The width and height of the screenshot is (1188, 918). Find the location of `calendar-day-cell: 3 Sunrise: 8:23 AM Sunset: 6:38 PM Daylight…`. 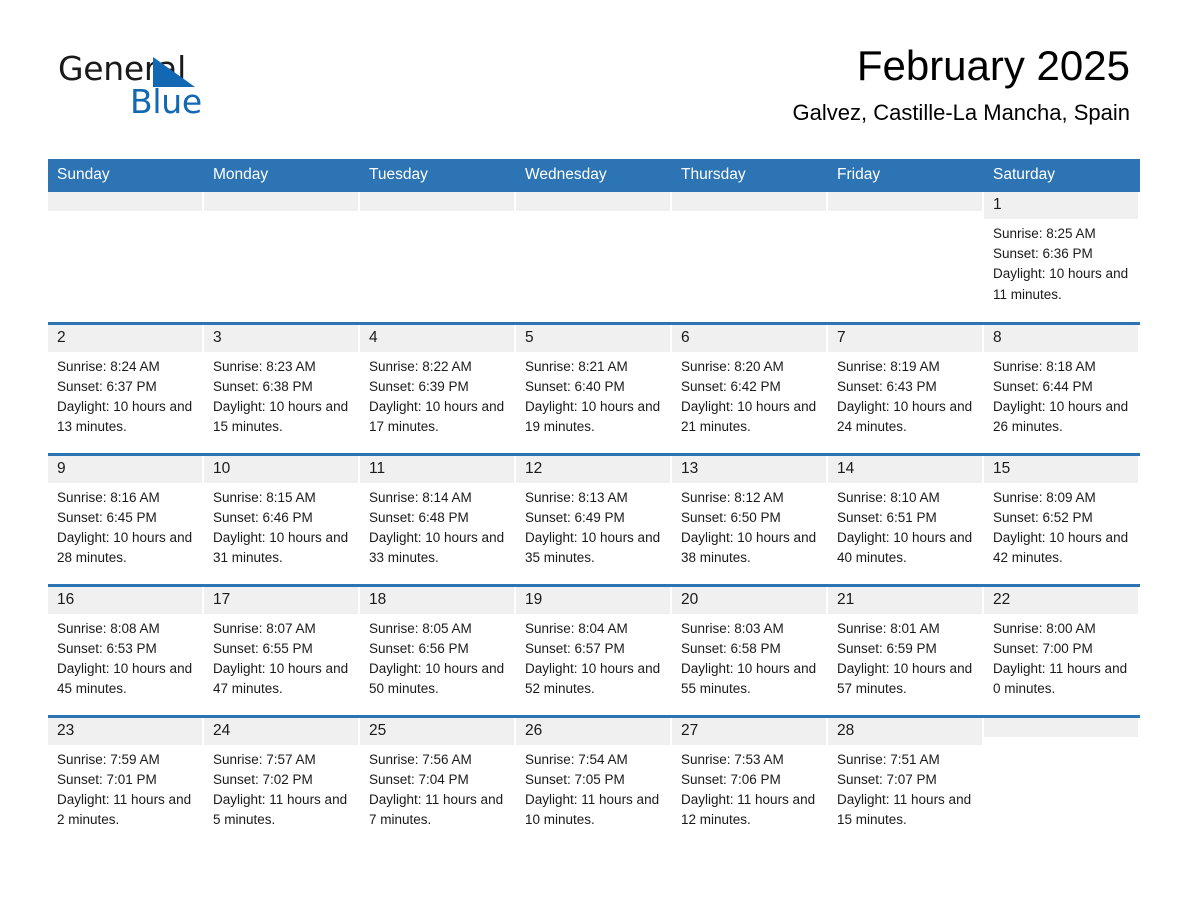

calendar-day-cell: 3 Sunrise: 8:23 AM Sunset: 6:38 PM Daylight… is located at coordinates (282, 387).